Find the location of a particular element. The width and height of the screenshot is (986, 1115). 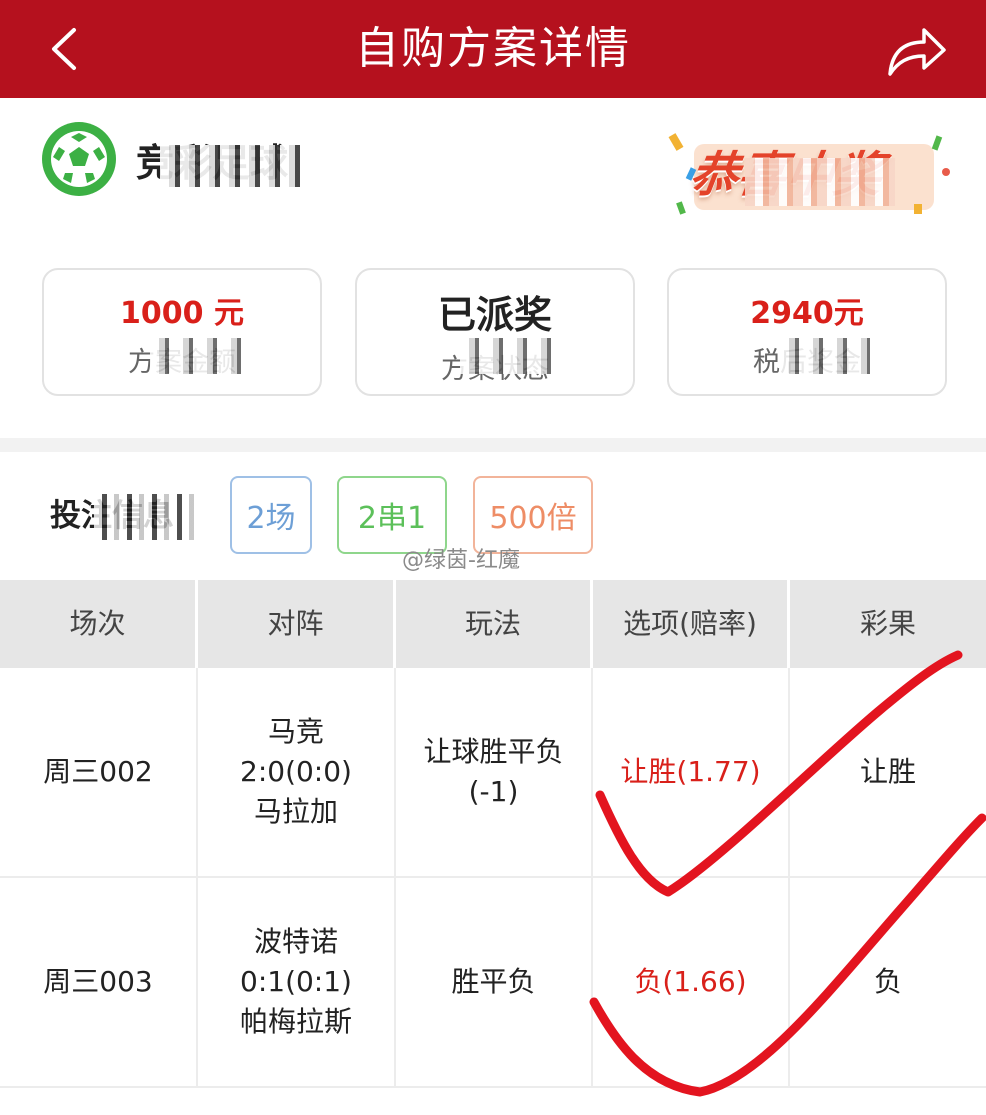

prize-card: 2940元 税后奖金 is located at coordinates (807, 332).